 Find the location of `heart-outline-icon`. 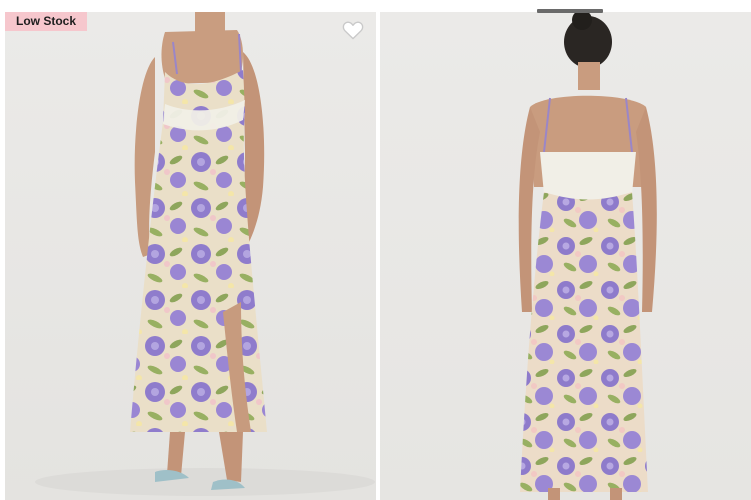

heart-outline-icon is located at coordinates (353, 30).